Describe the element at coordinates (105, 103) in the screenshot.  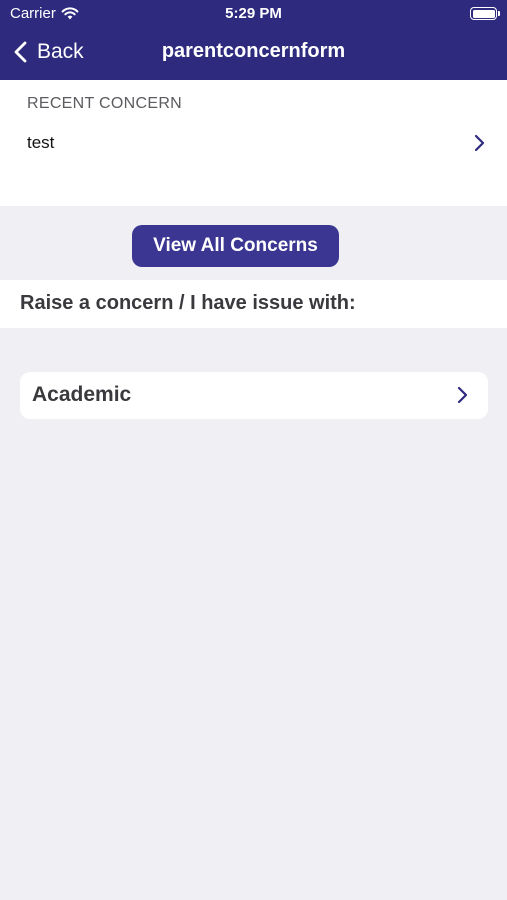
I see `recent-concern-header: RECENT CONCERN` at that location.